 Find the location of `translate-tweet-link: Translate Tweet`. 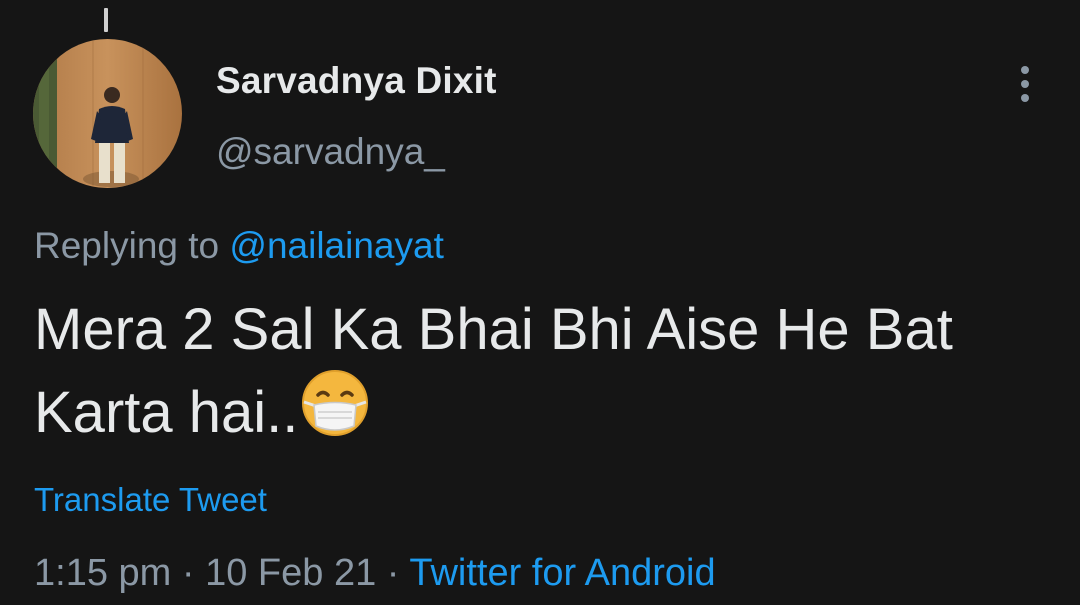

translate-tweet-link: Translate Tweet is located at coordinates (150, 500).